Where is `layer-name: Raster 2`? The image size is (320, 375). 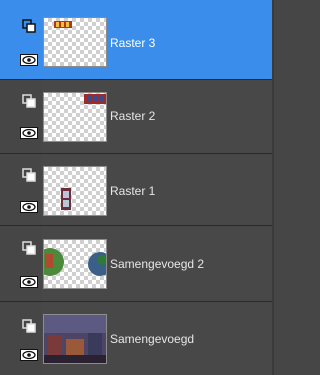
layer-name: Raster 2 is located at coordinates (132, 116).